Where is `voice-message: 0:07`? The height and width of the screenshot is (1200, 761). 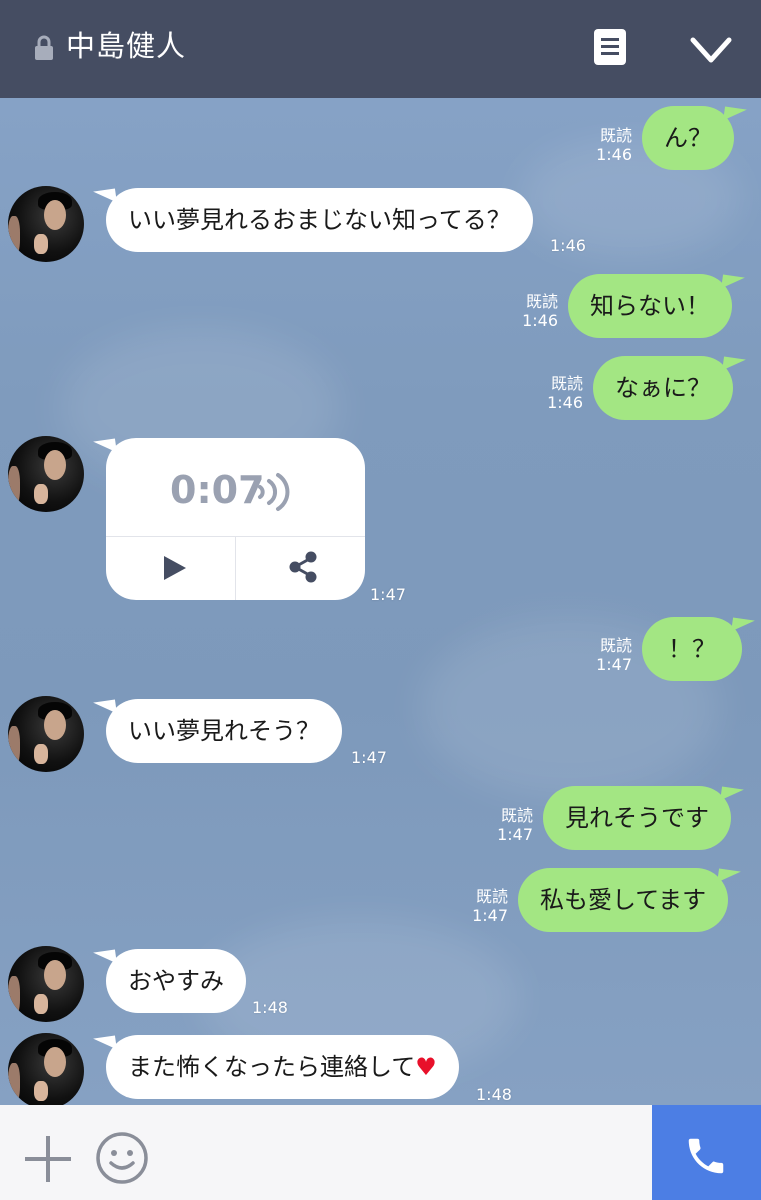 voice-message: 0:07 is located at coordinates (235, 519).